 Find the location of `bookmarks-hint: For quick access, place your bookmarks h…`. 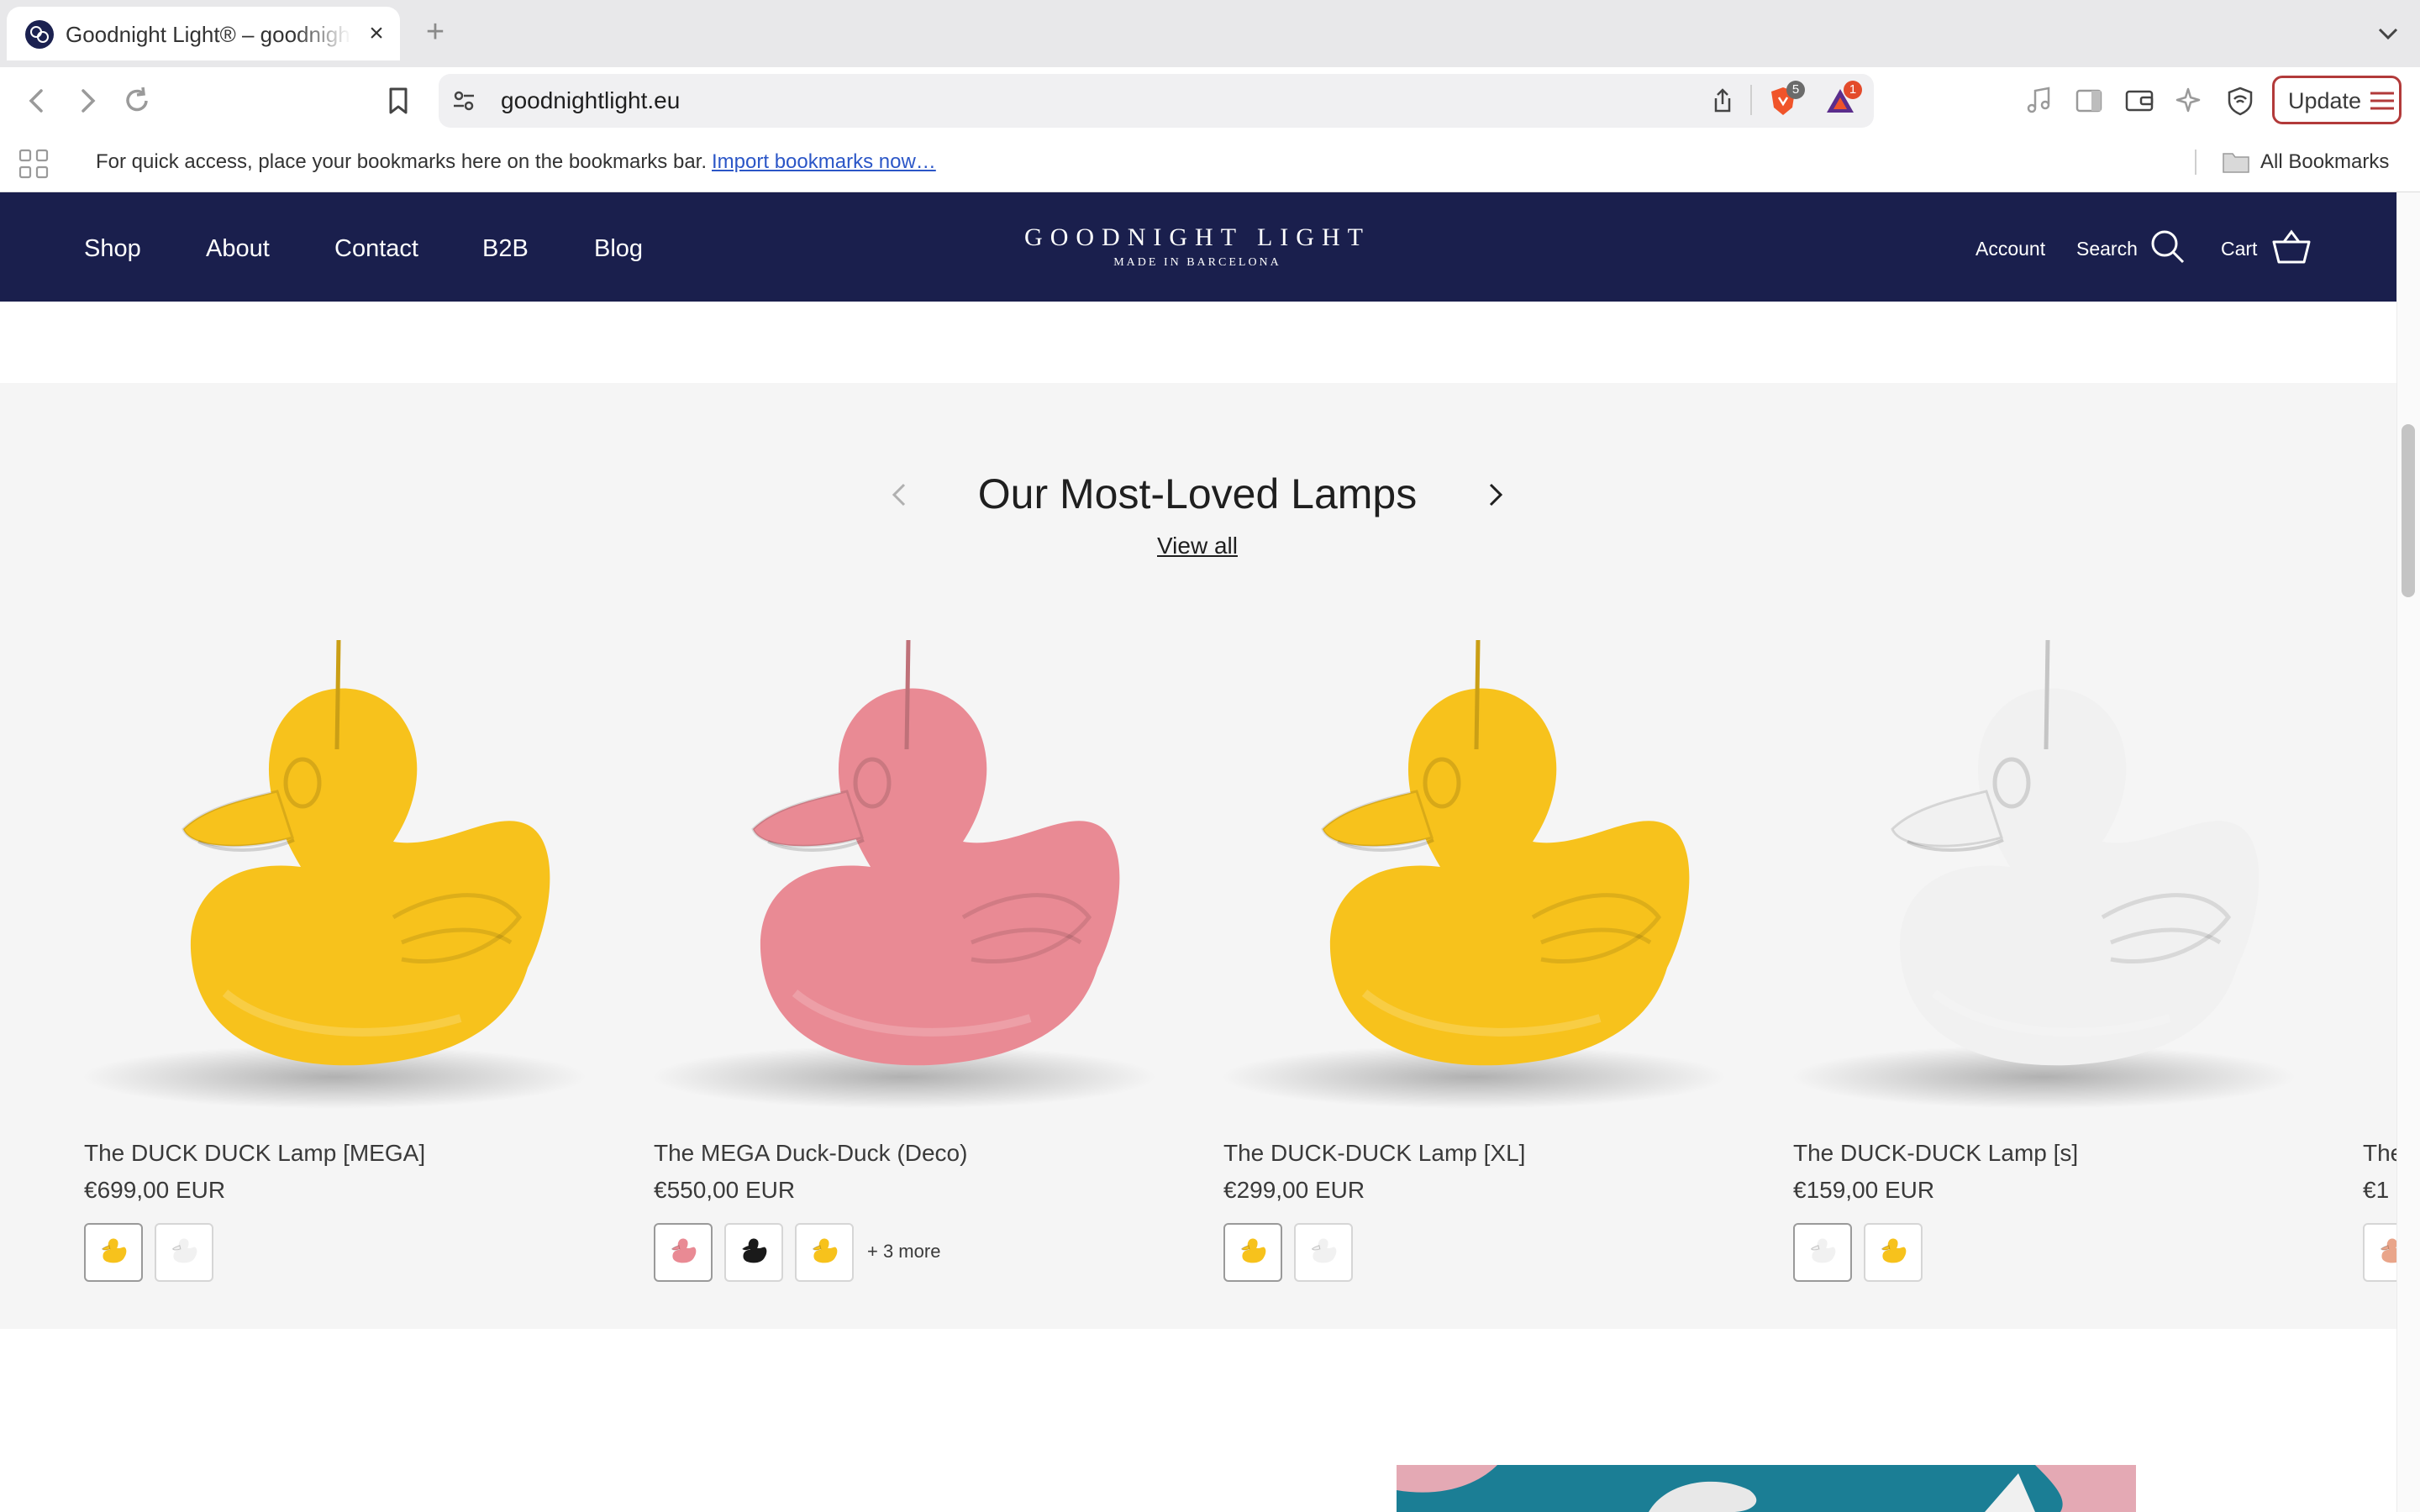

bookmarks-hint: For quick access, place your bookmarks h… is located at coordinates (402, 161).